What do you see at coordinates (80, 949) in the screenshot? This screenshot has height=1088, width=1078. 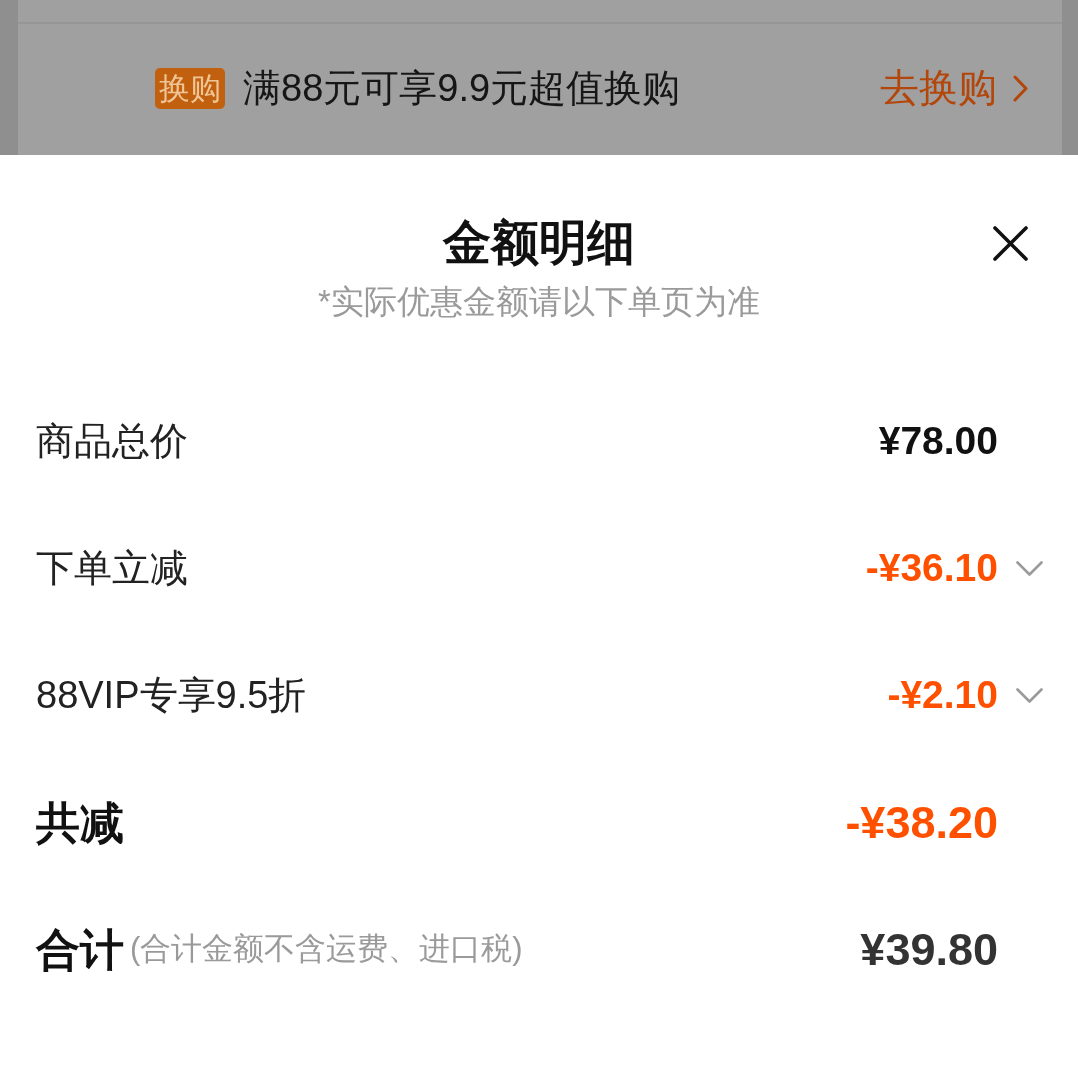 I see `row-label: 合计` at bounding box center [80, 949].